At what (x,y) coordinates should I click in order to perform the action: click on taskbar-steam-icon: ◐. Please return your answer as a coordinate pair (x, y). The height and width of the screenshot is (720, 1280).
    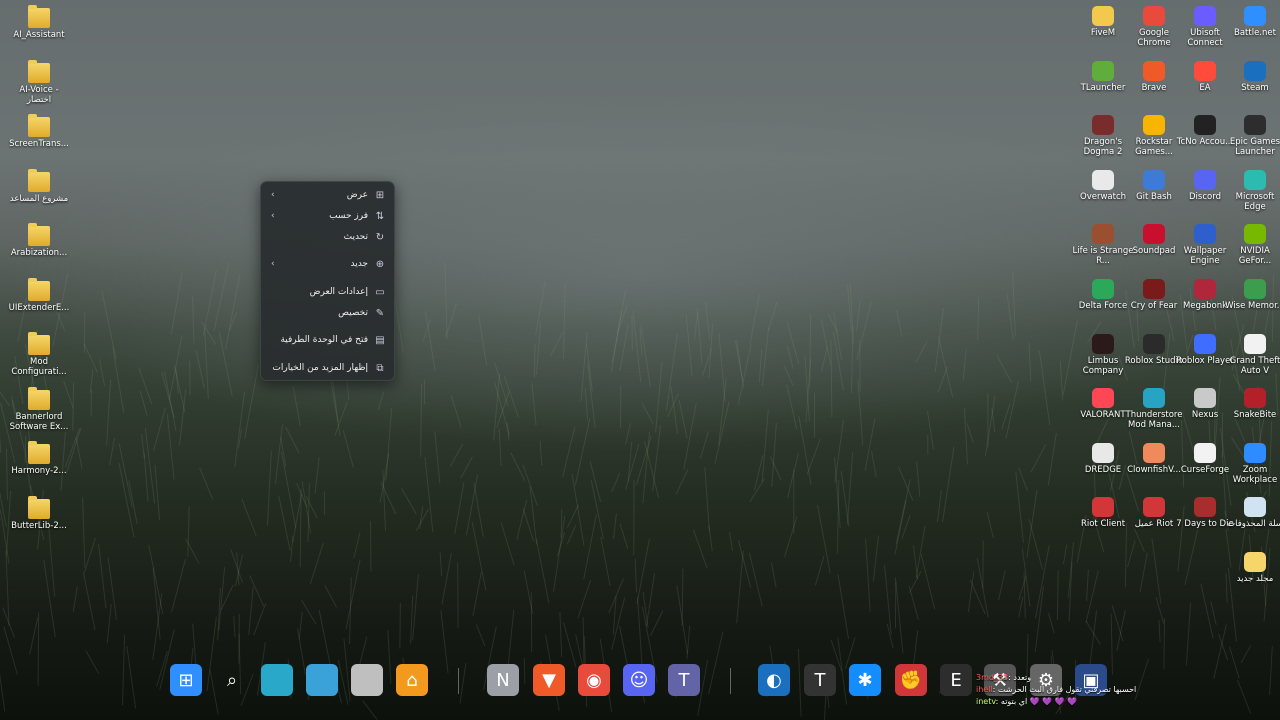
    Looking at the image, I should click on (774, 680).